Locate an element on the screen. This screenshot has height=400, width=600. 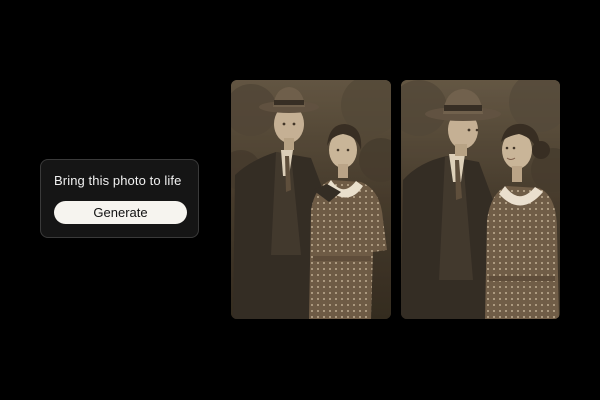
prompt-card: Bring this photo to life Generate is located at coordinates (119, 198).